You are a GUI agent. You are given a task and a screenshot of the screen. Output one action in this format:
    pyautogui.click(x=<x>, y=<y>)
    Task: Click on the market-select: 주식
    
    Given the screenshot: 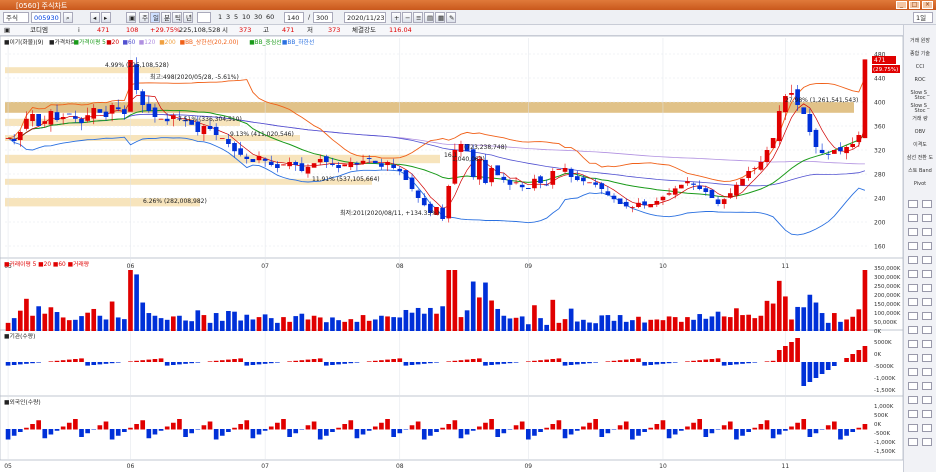 What is the action you would take?
    pyautogui.click(x=16, y=17)
    